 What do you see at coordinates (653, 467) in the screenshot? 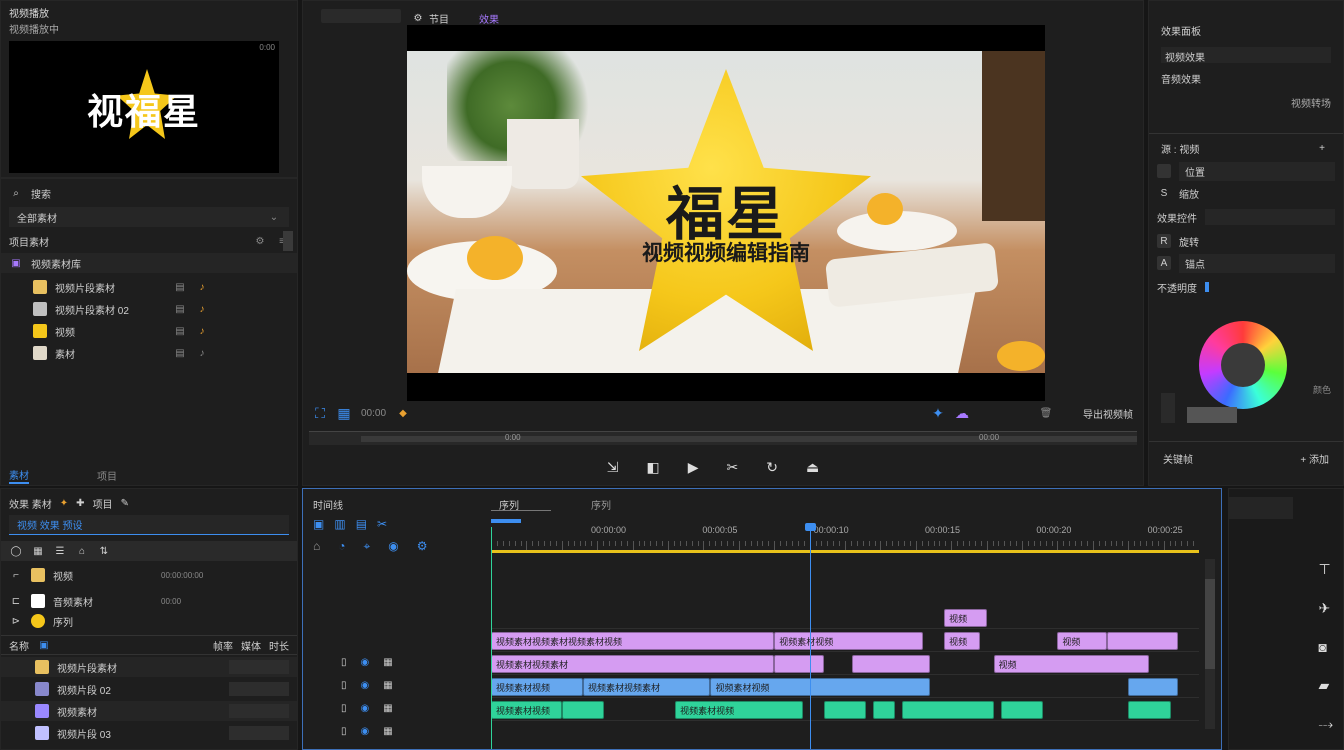
I see `step-back-button: ◧` at bounding box center [653, 467].